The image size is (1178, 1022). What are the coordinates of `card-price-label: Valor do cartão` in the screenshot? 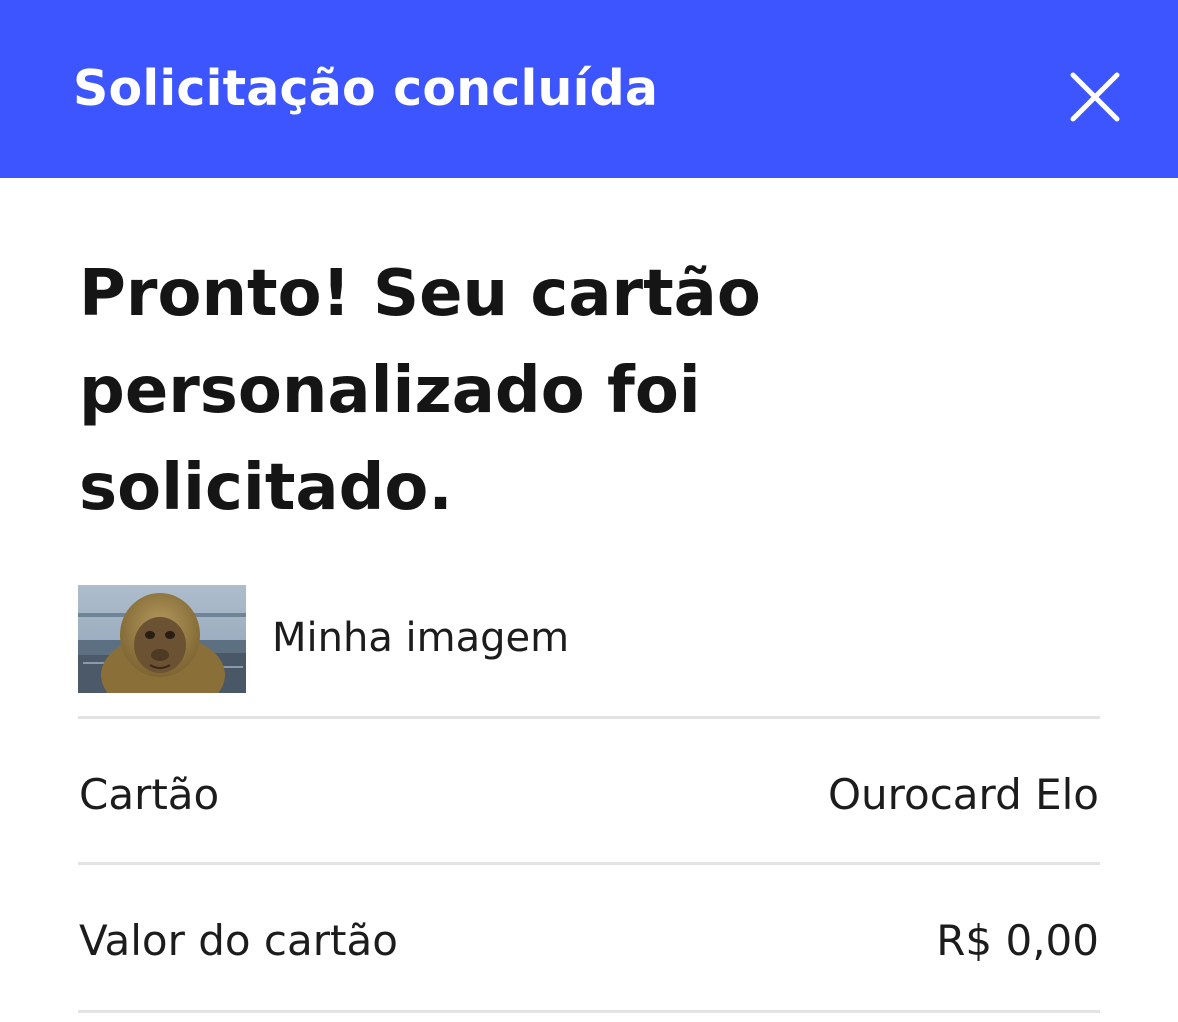 It's located at (238, 940).